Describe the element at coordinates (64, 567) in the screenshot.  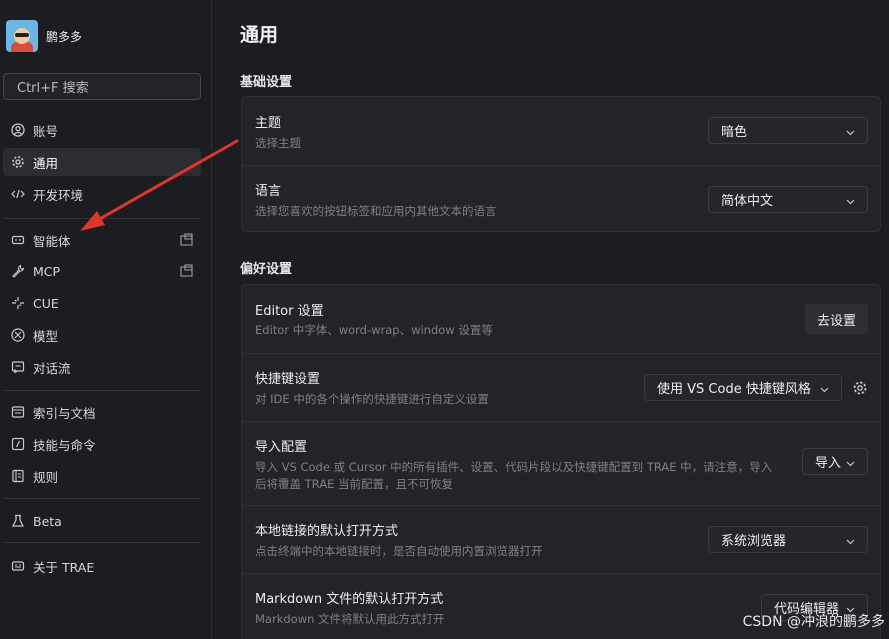
I see `sidebar-item-label: 关于 TRAE` at that location.